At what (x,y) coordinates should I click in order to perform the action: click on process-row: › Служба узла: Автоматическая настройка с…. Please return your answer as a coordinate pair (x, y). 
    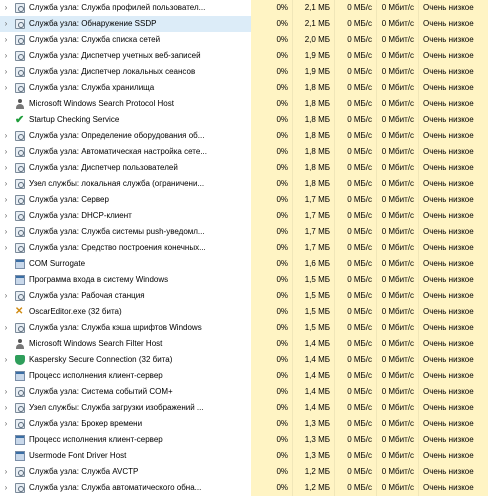
    Looking at the image, I should click on (244, 152).